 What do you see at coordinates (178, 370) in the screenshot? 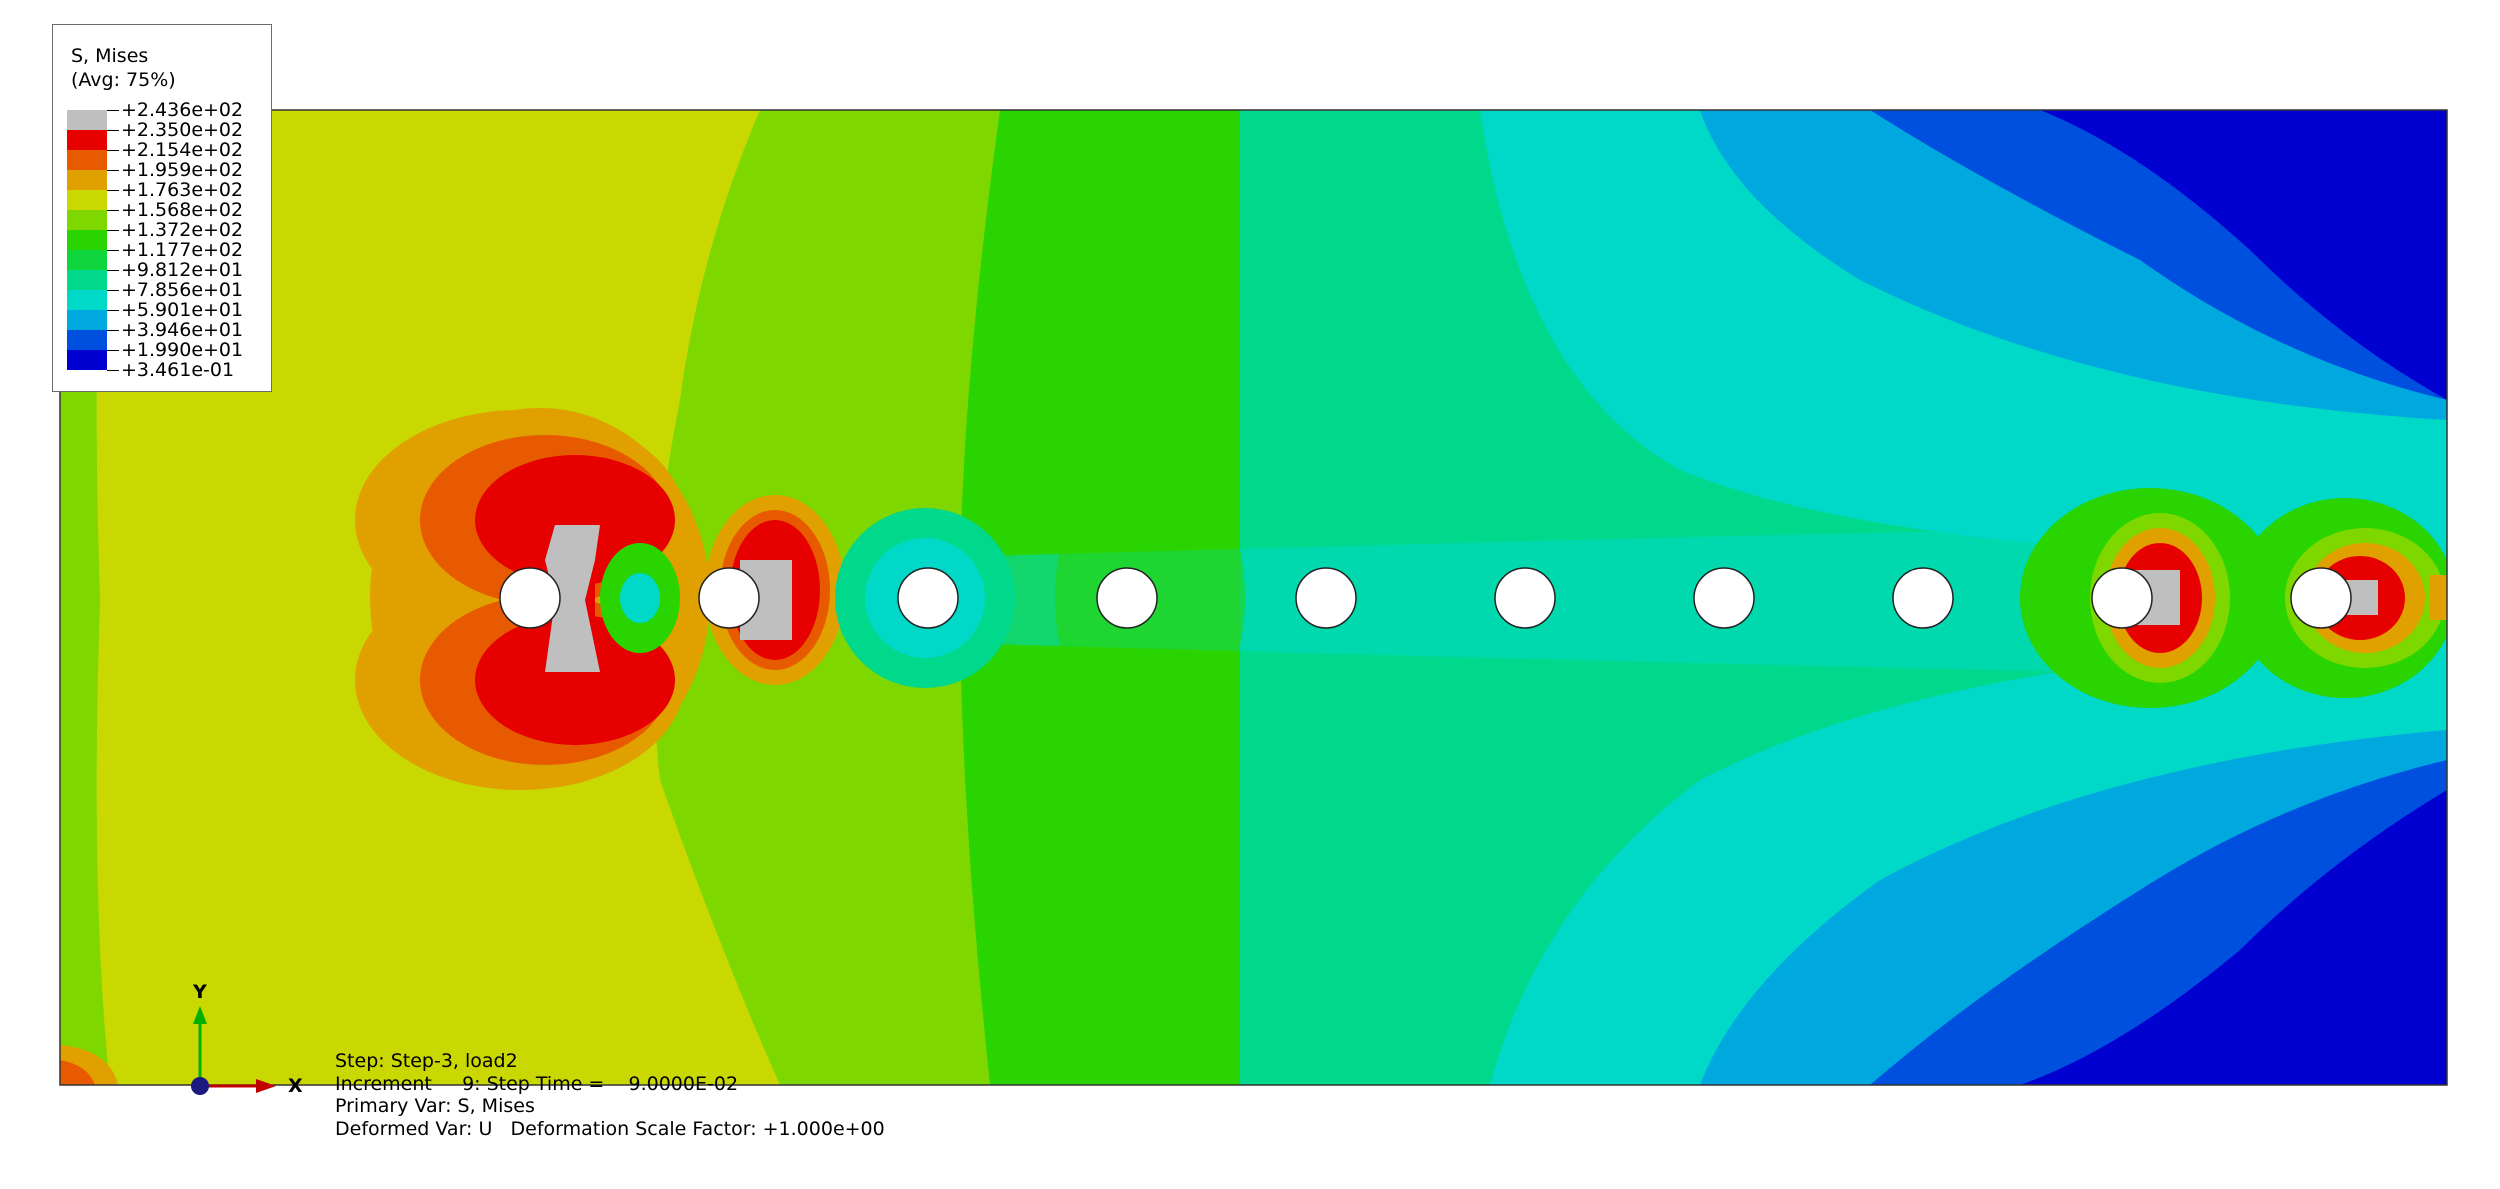
I see `legend-tick-label: +3.461e-01` at bounding box center [178, 370].